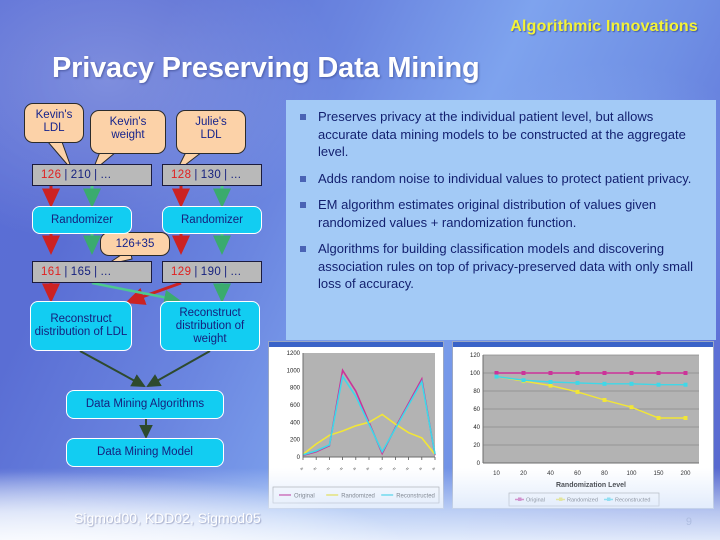 The image size is (720, 540). I want to click on chart-y-tick-label: 40, so click(476, 428).